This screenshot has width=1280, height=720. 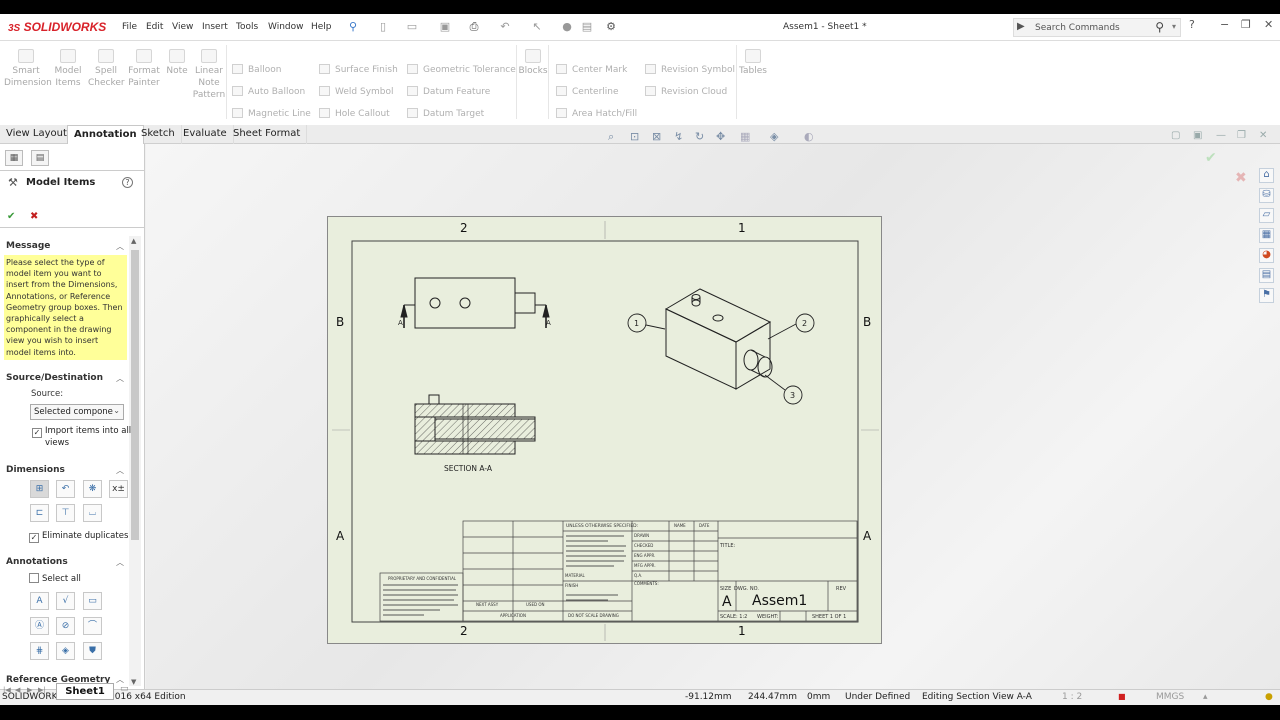 What do you see at coordinates (1266, 295) in the screenshot?
I see `forum-icon: ⚑` at bounding box center [1266, 295].